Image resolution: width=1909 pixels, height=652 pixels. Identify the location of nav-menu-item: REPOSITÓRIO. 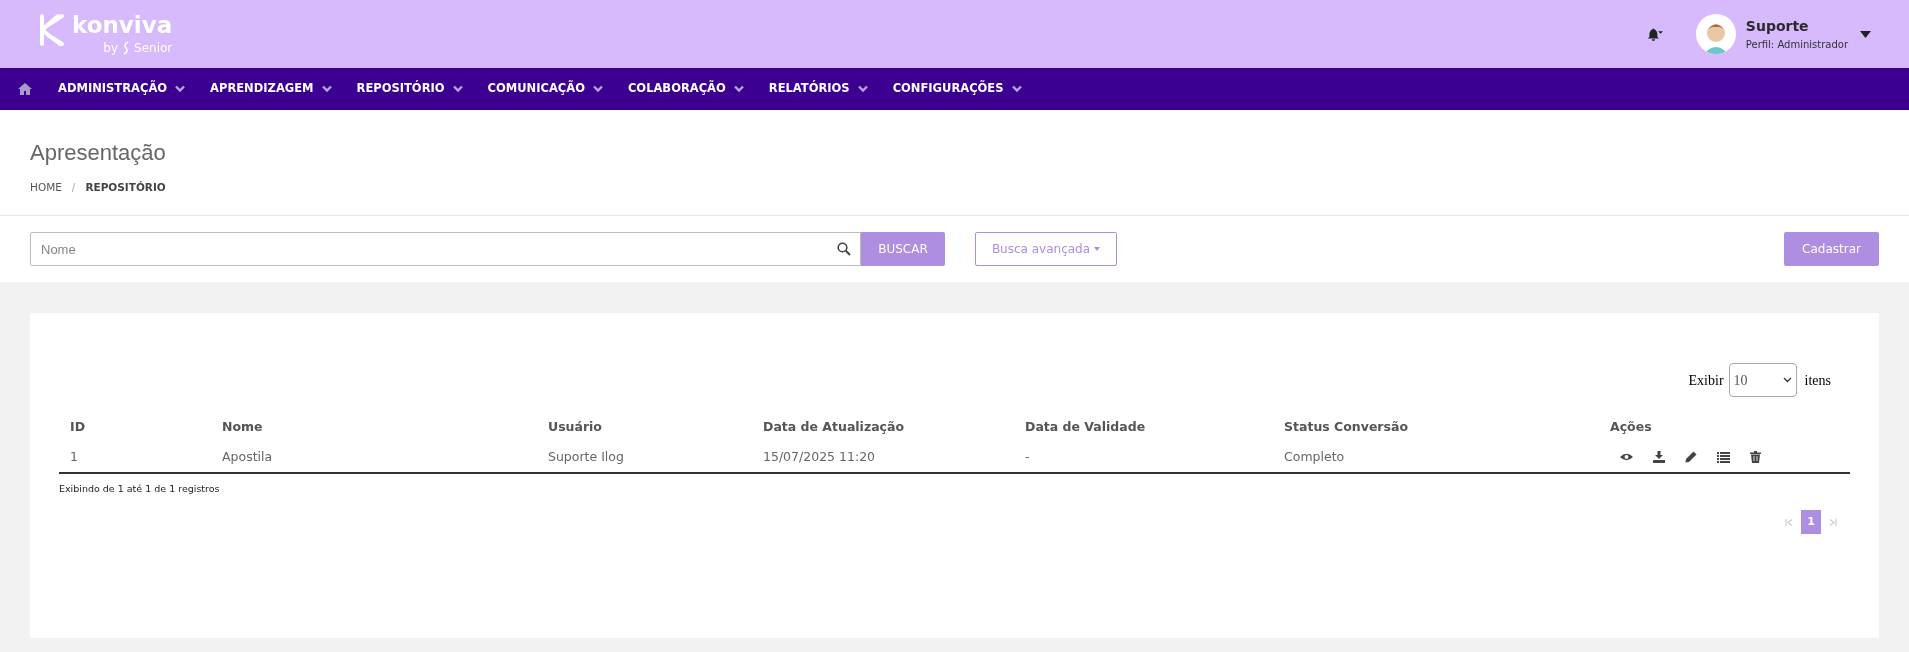
(409, 89).